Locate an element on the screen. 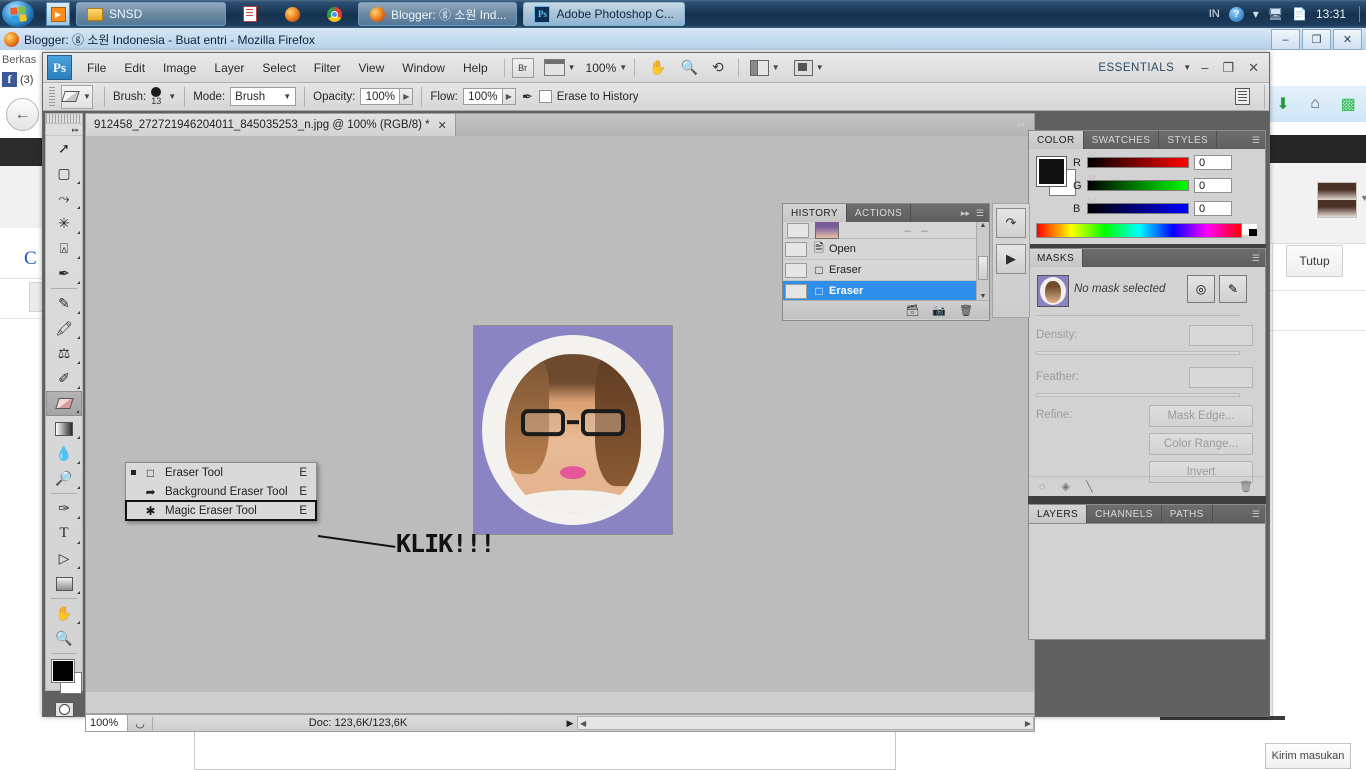  feather-slider is located at coordinates (1138, 395).